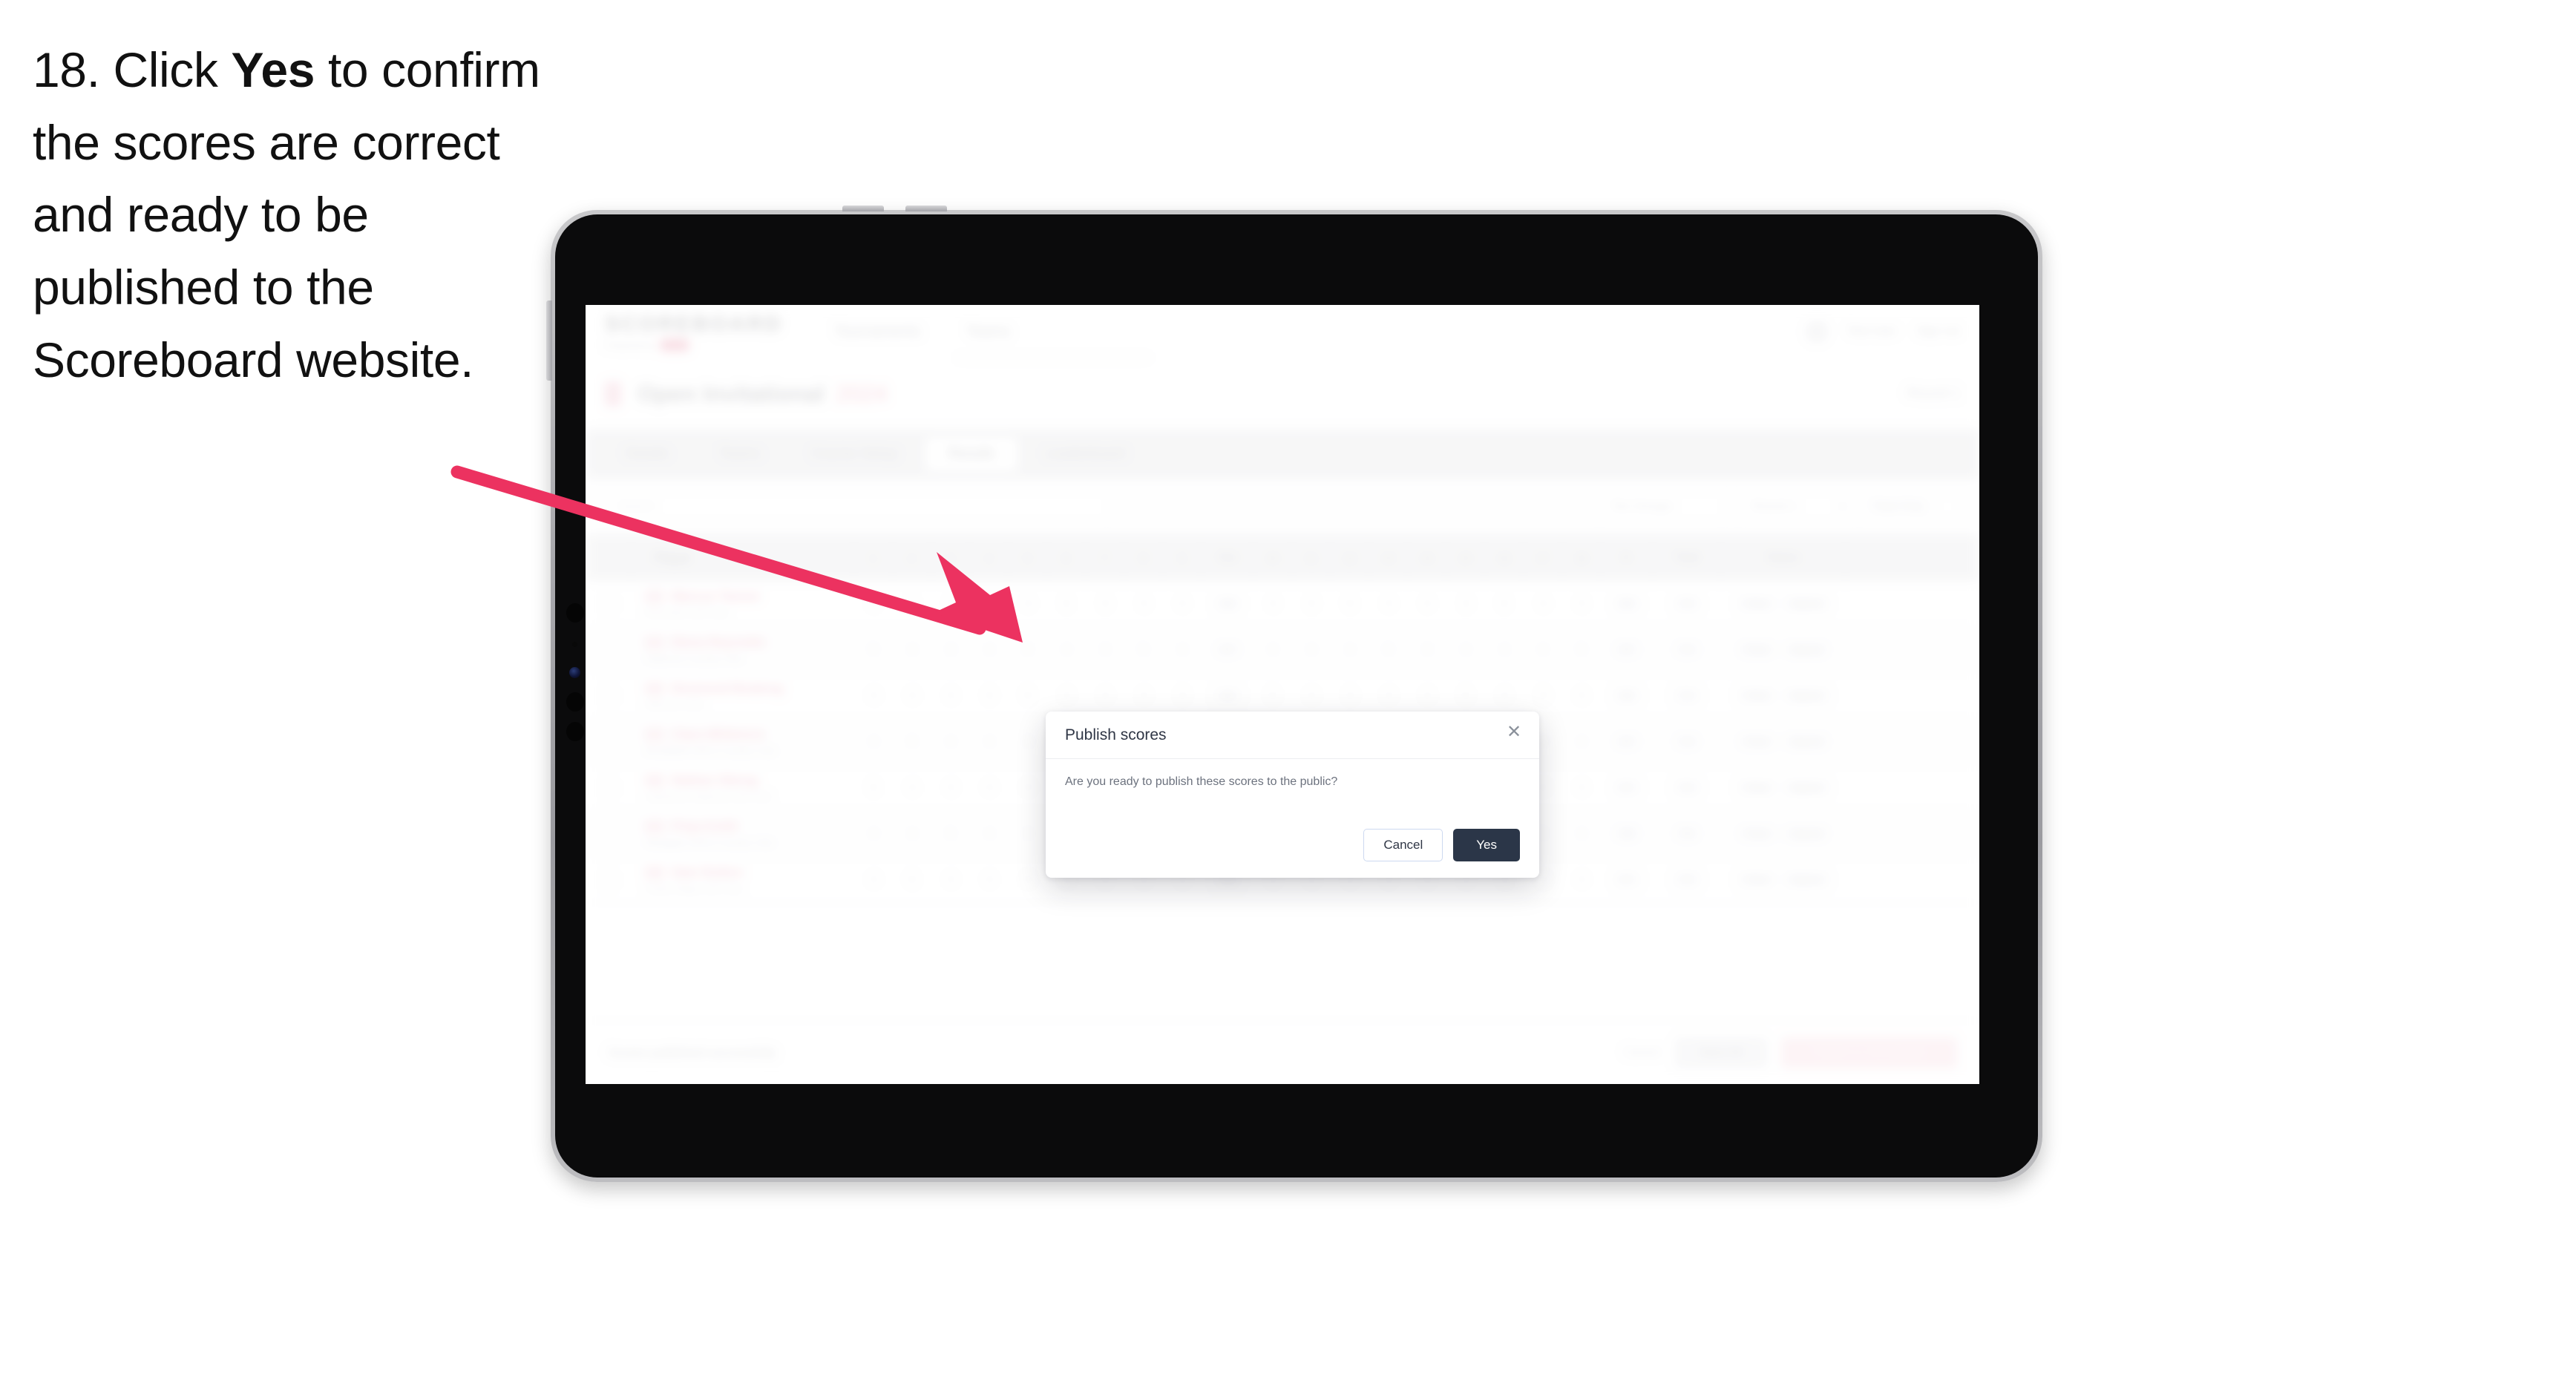  What do you see at coordinates (1487, 845) in the screenshot?
I see `yes-button: Yes` at bounding box center [1487, 845].